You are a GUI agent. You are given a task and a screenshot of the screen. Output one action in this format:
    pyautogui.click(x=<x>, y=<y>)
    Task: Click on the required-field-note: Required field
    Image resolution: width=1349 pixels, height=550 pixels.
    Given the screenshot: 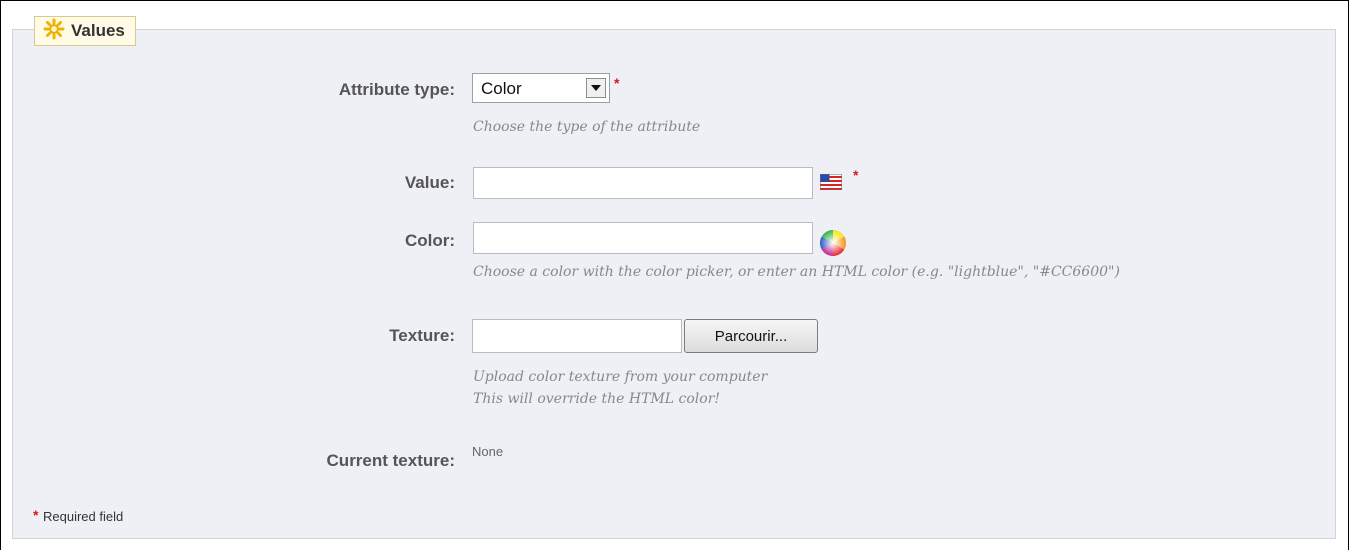 What is the action you would take?
    pyautogui.click(x=83, y=516)
    